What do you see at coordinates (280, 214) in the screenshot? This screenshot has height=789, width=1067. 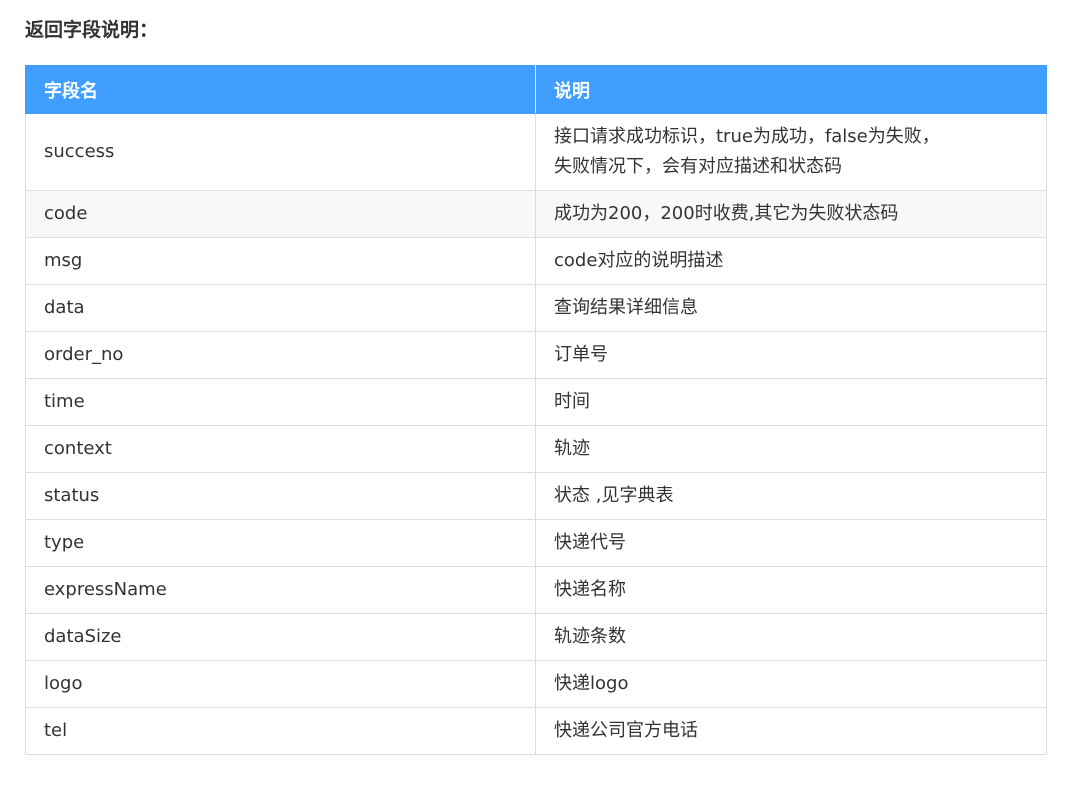 I see `field-name-cell: code` at bounding box center [280, 214].